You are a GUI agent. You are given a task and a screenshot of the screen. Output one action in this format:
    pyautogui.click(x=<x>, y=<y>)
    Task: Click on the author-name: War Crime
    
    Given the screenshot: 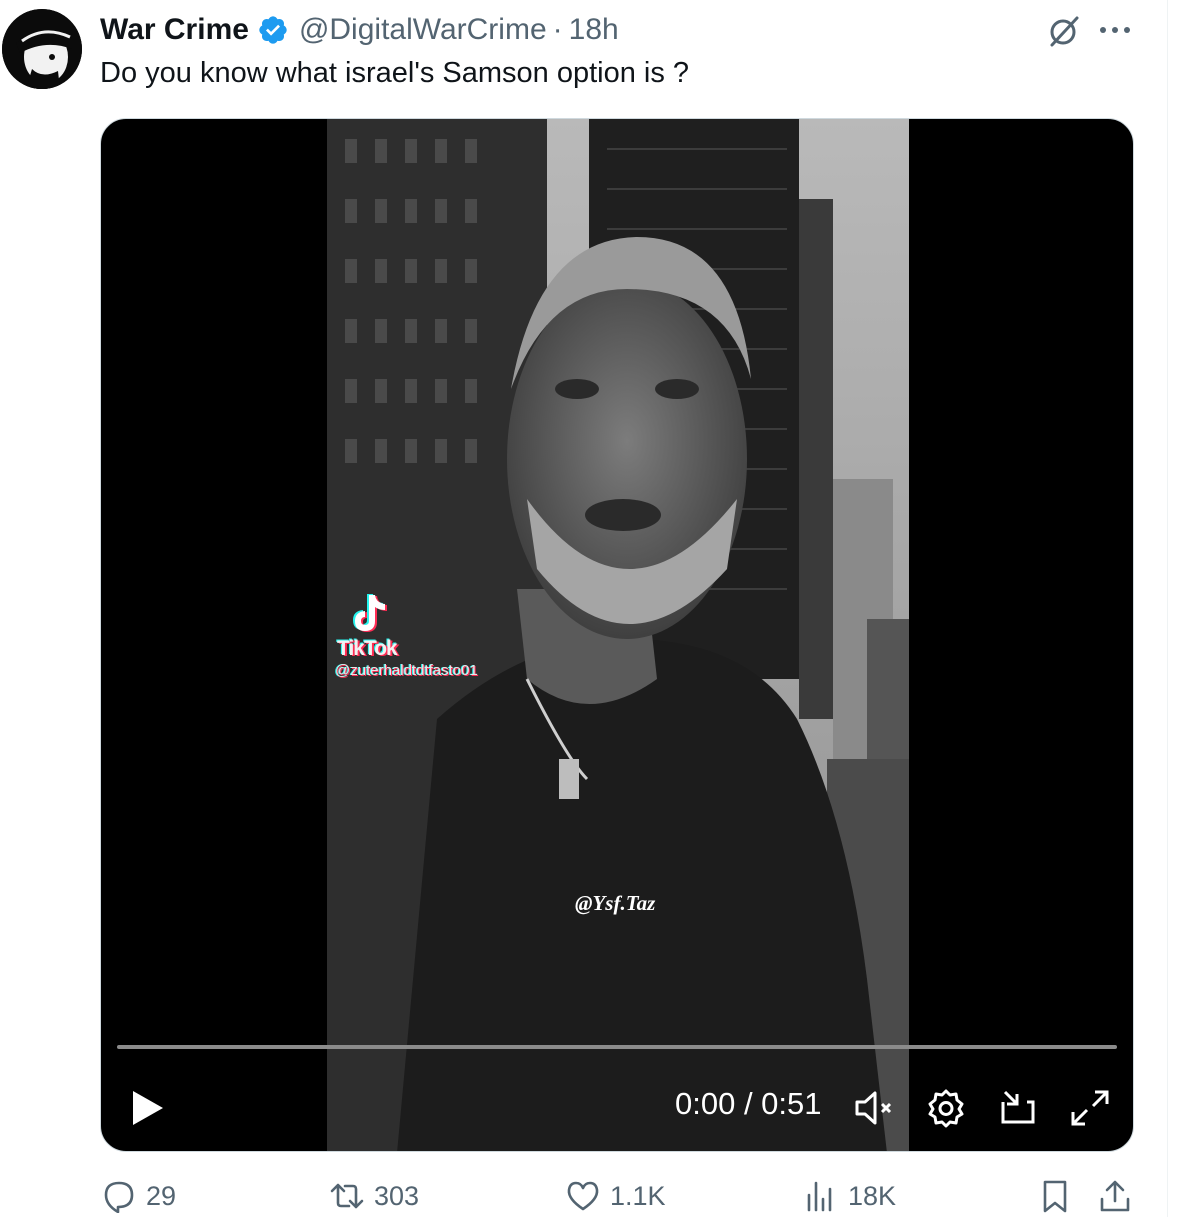 What is the action you would take?
    pyautogui.click(x=174, y=30)
    